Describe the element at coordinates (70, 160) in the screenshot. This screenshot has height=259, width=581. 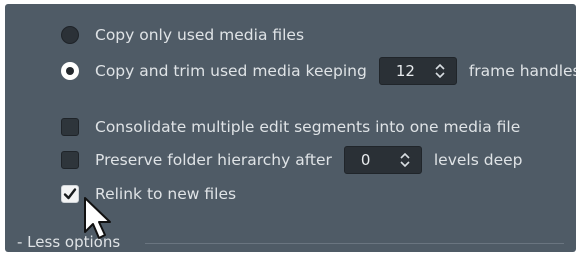
I see `preserve-hierarchy-checkbox` at that location.